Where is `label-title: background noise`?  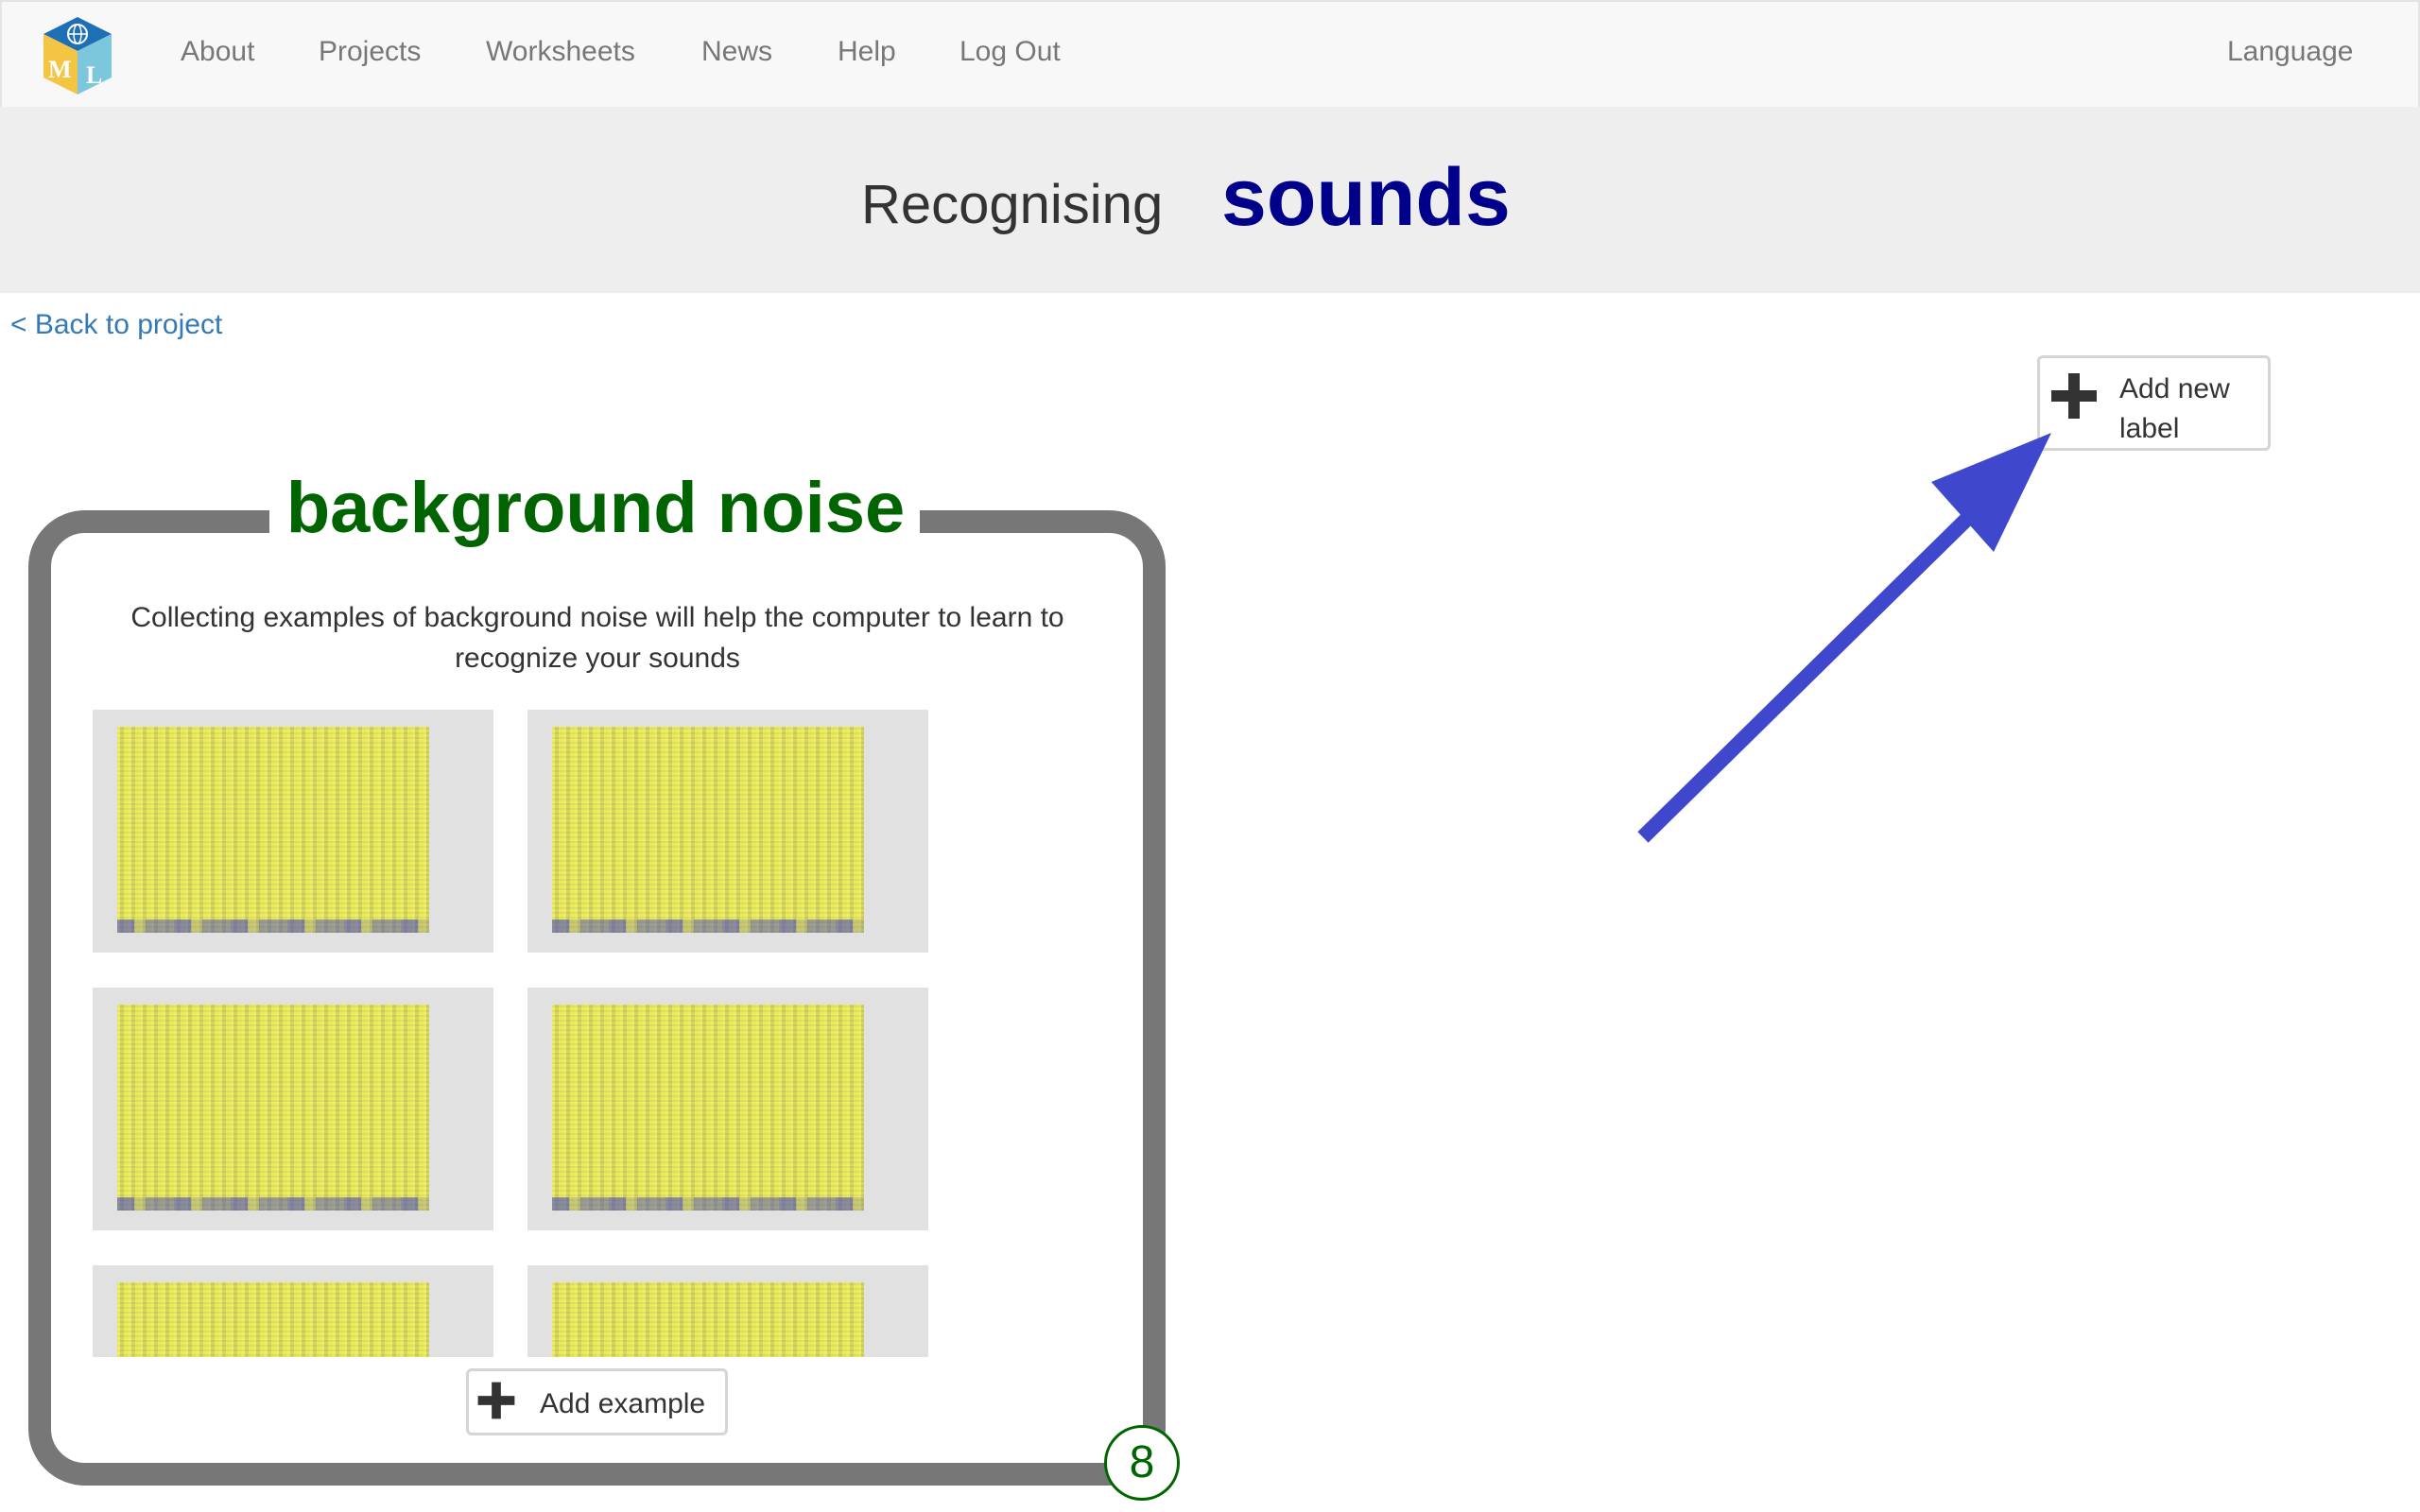
label-title: background noise is located at coordinates (595, 508).